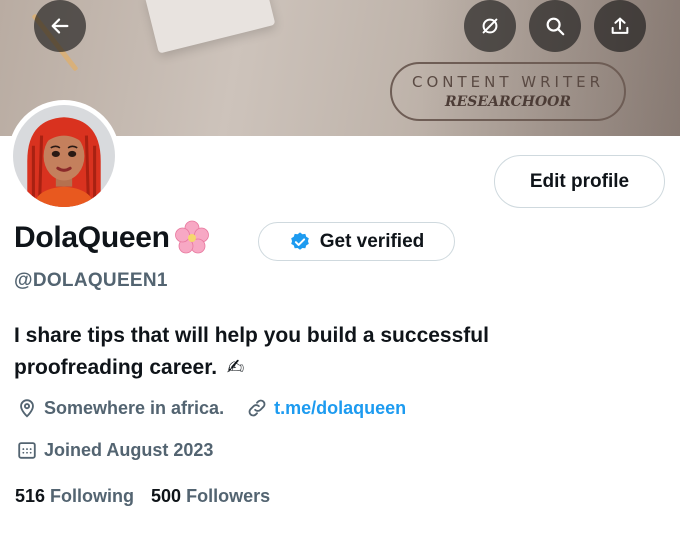 This screenshot has height=544, width=680. I want to click on eye-slash-icon, so click(490, 26).